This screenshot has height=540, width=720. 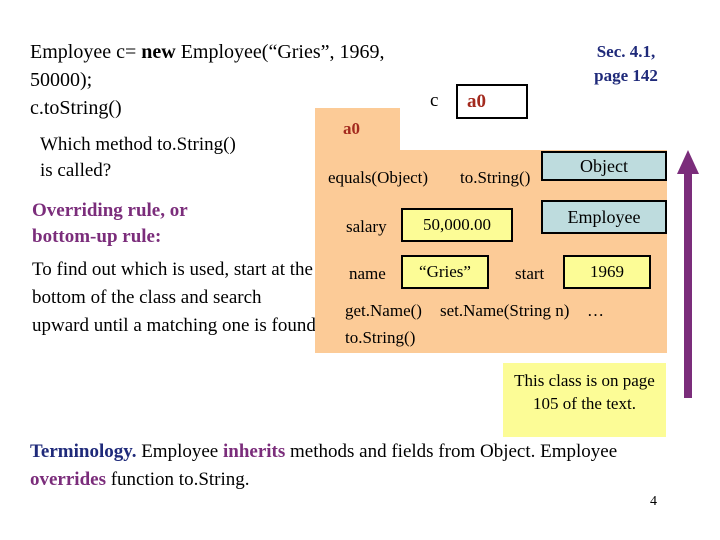 I want to click on code-line-1-pre: Employee c=, so click(x=86, y=52).